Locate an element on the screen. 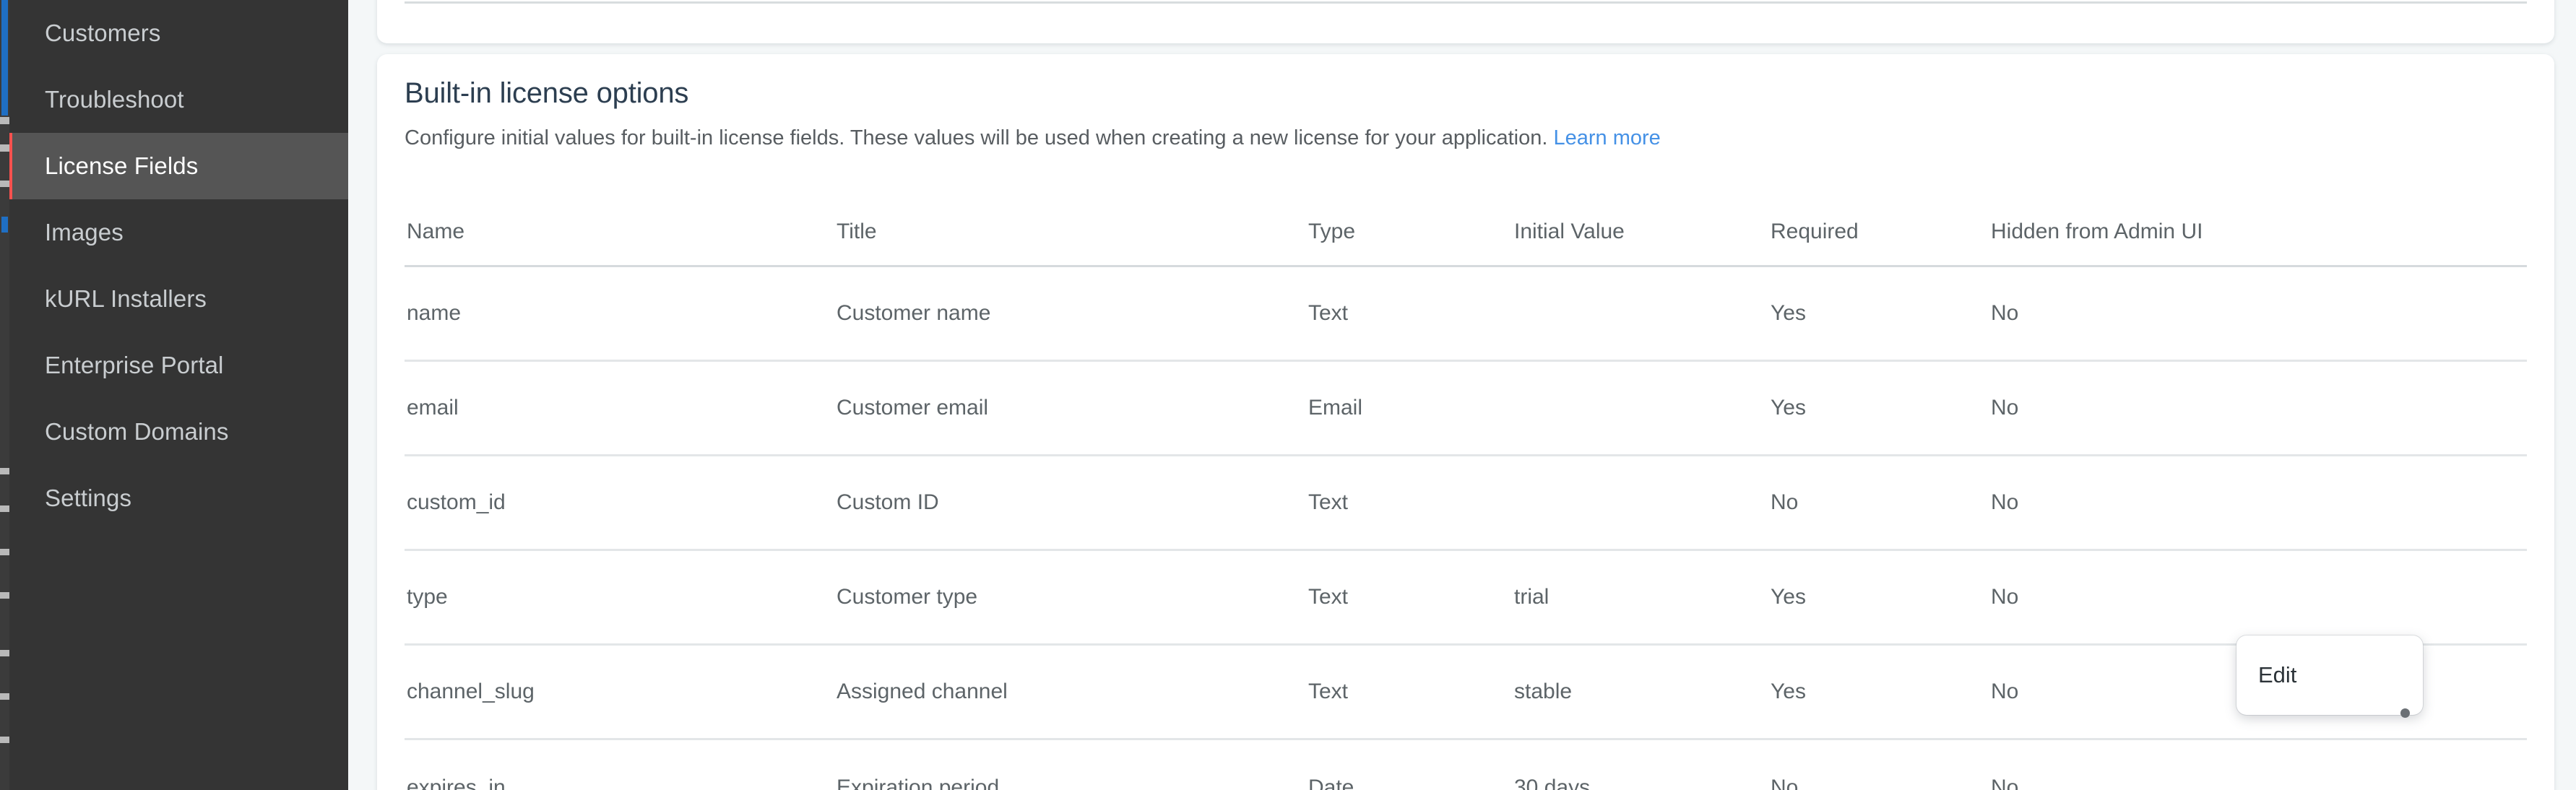 The width and height of the screenshot is (2576, 790). cell-name: email is located at coordinates (433, 408).